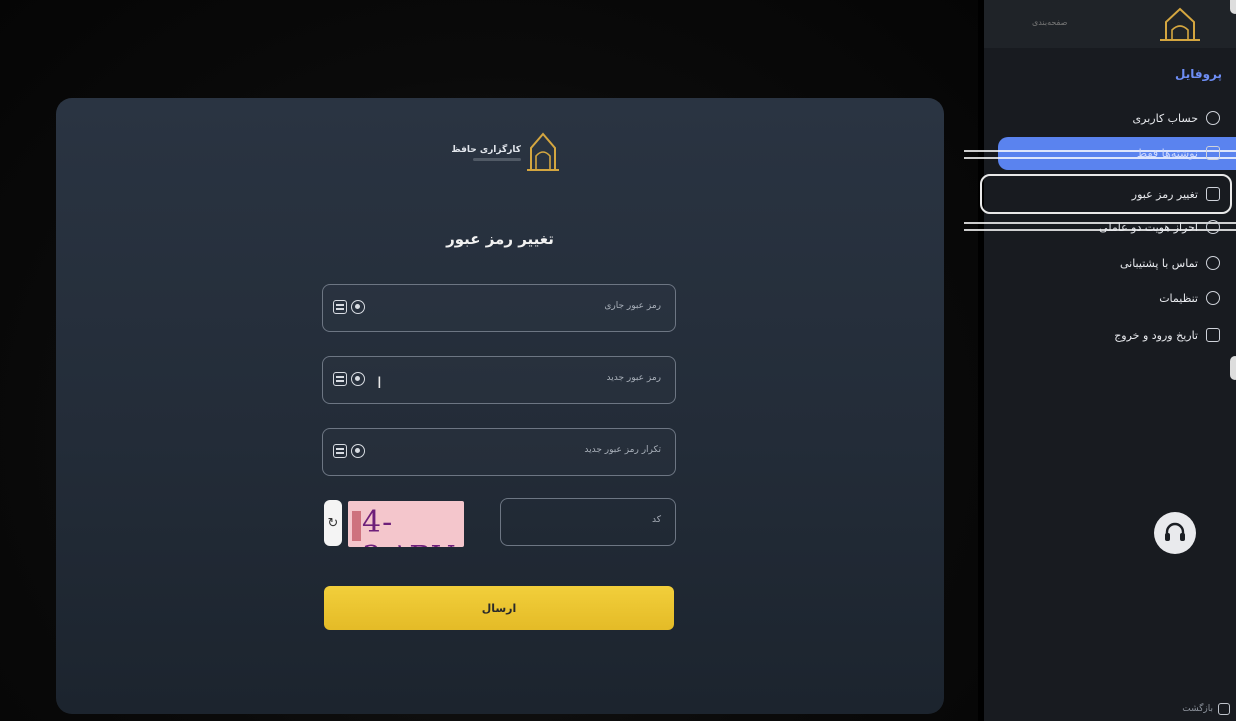 The height and width of the screenshot is (721, 1236). Describe the element at coordinates (1110, 335) in the screenshot. I see `sidebar-item-login-history: تاریخ ورود و خروج` at that location.